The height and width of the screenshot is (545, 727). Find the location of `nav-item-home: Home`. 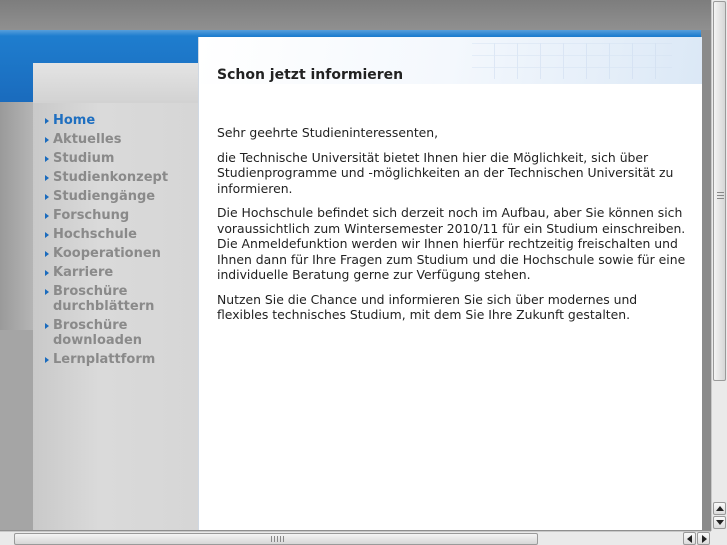

nav-item-home: Home is located at coordinates (120, 120).